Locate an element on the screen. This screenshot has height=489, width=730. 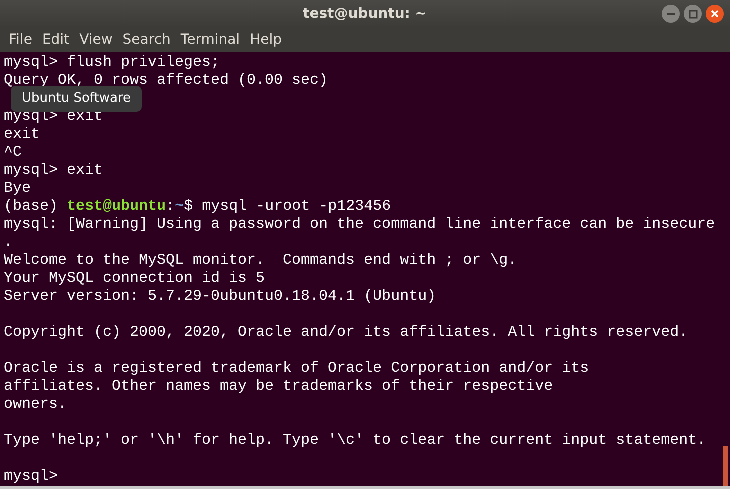
menu-item: File is located at coordinates (21, 40).